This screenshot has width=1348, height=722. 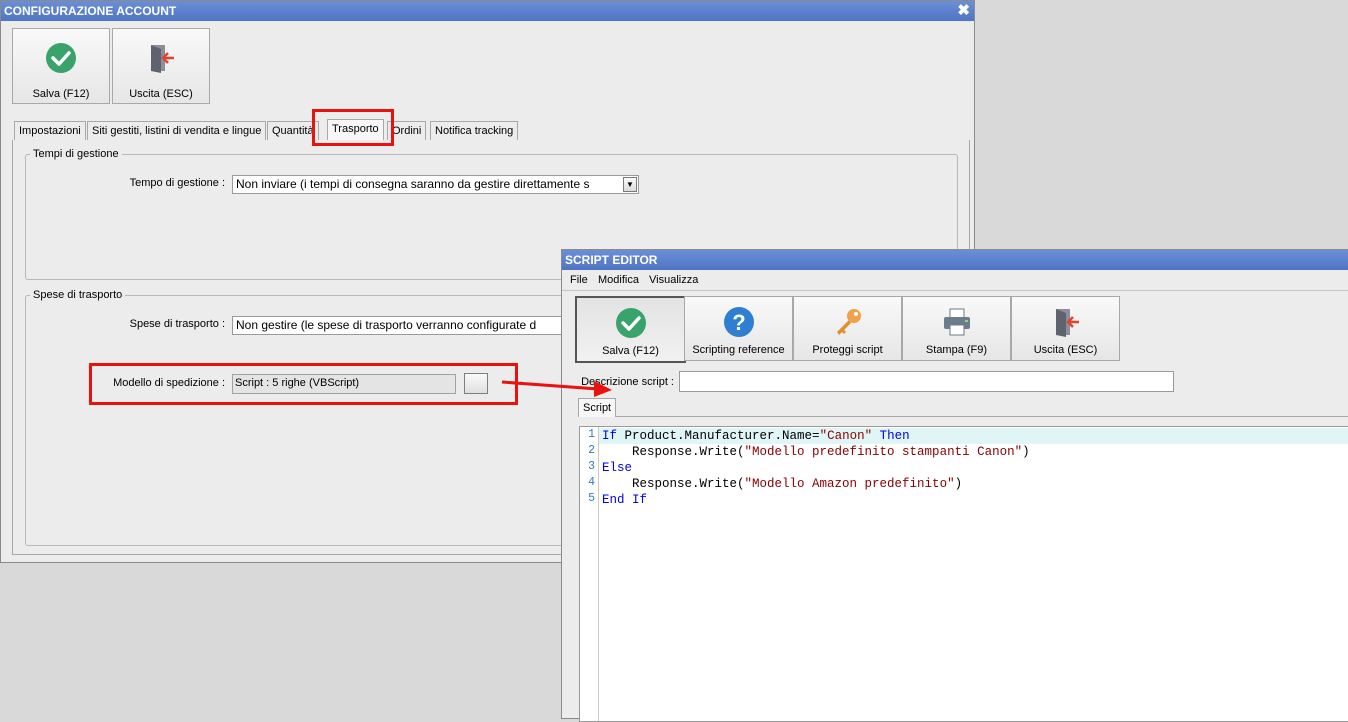 I want to click on editor-save-button: Salva (F12), so click(x=630, y=329).